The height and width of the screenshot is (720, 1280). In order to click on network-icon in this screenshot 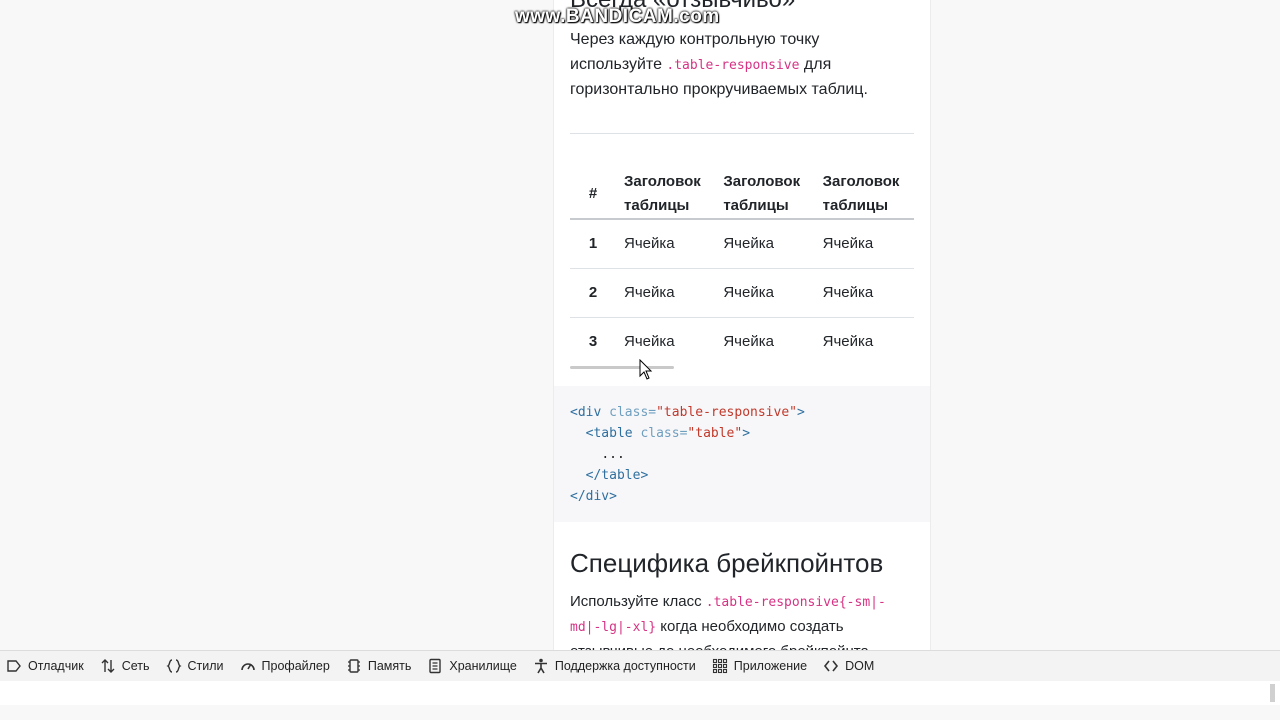, I will do `click(108, 666)`.